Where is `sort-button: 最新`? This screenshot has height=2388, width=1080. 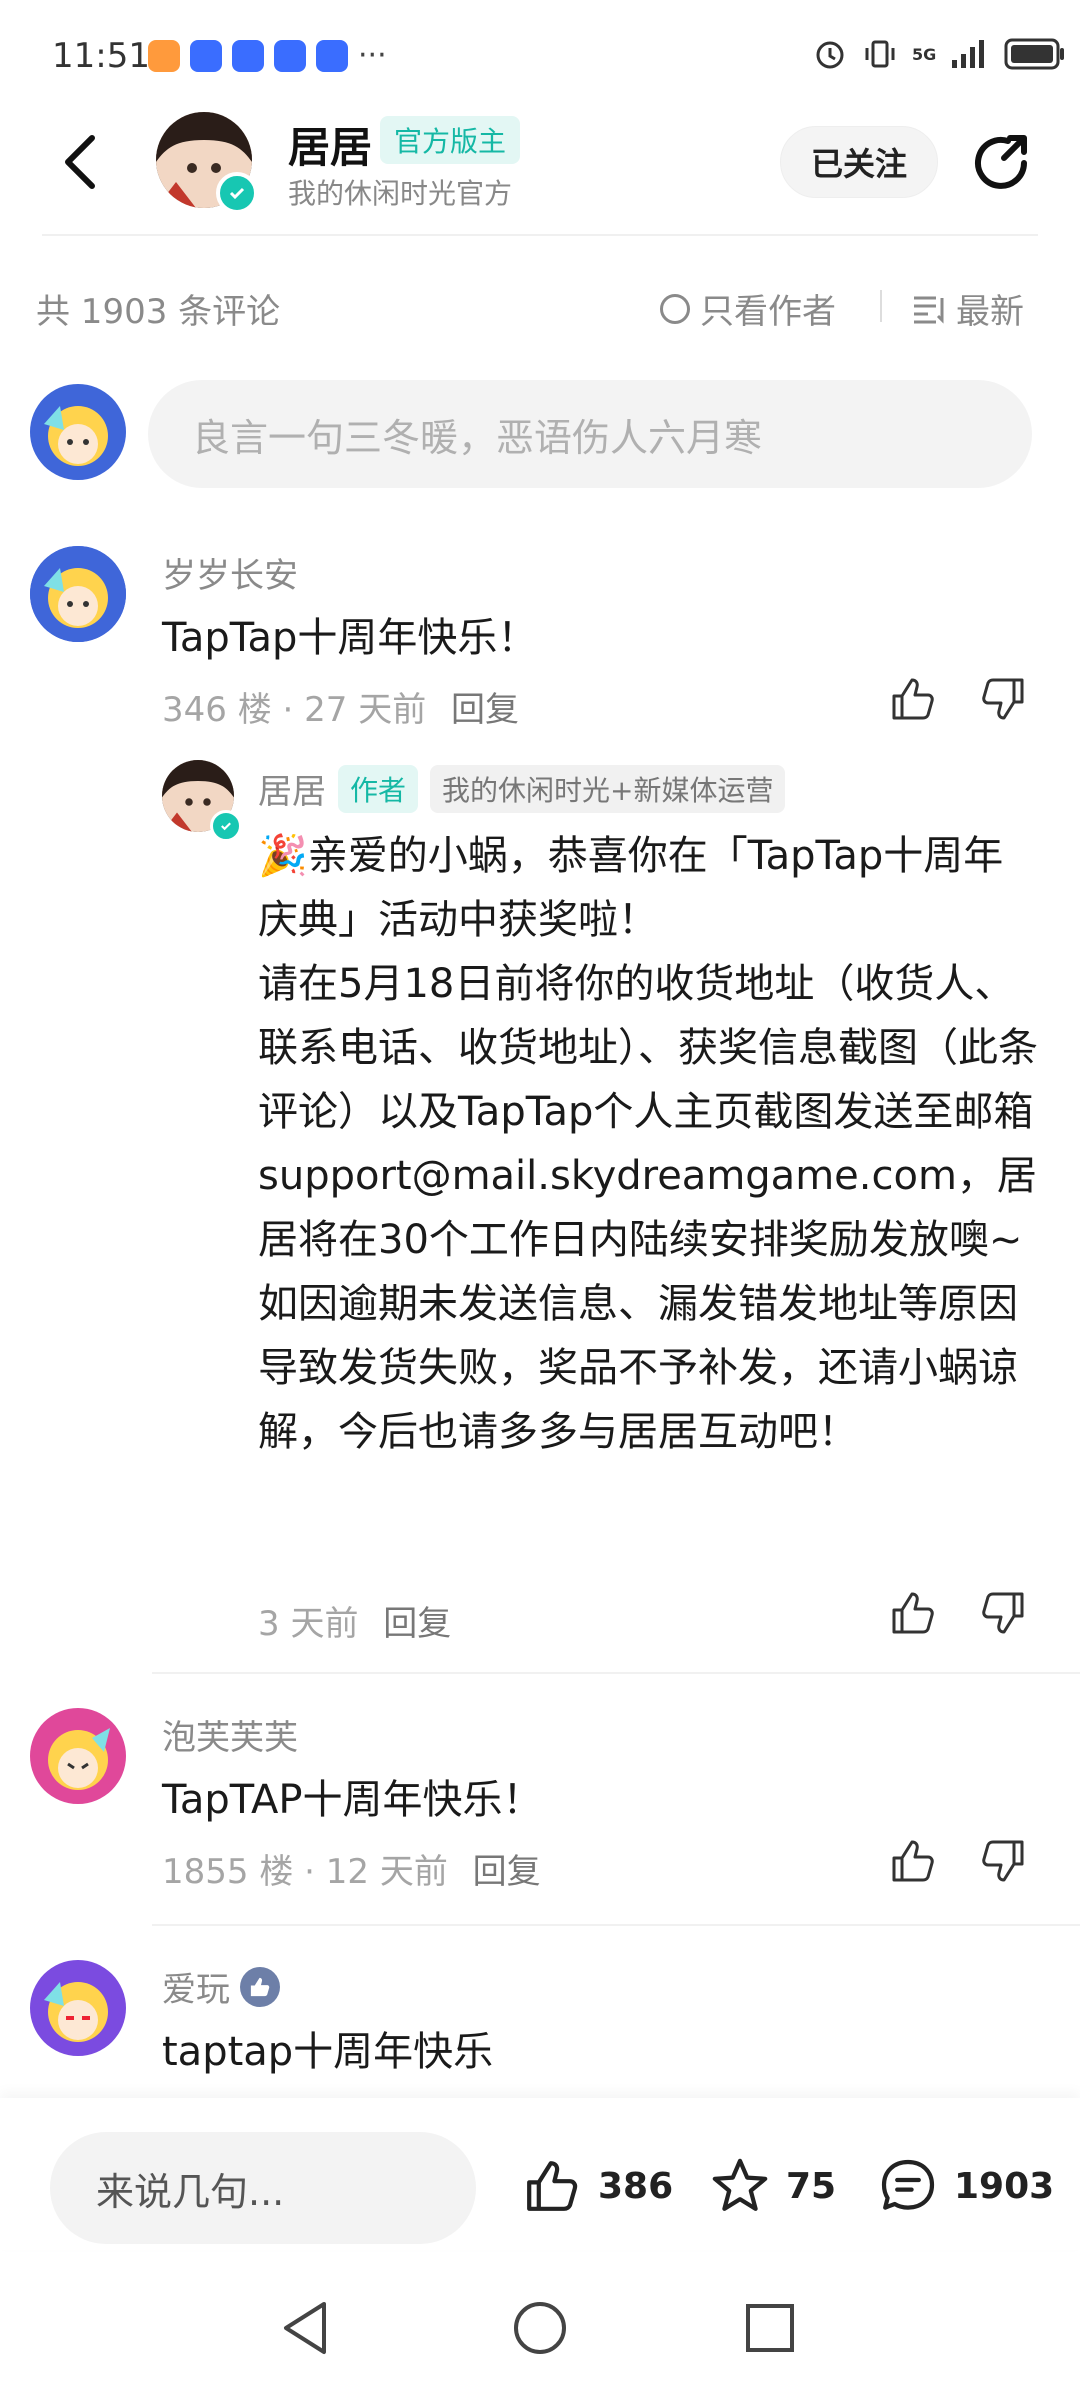 sort-button: 最新 is located at coordinates (968, 308).